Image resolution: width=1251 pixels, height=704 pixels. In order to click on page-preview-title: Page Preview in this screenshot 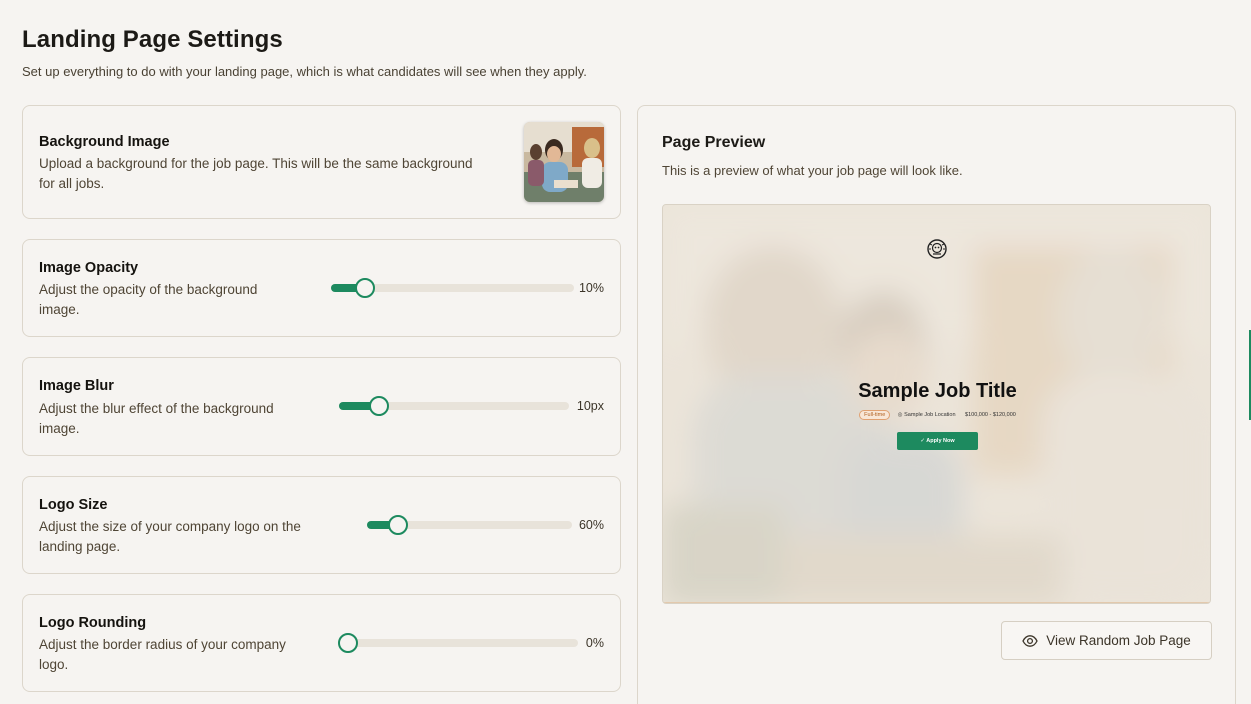, I will do `click(714, 142)`.